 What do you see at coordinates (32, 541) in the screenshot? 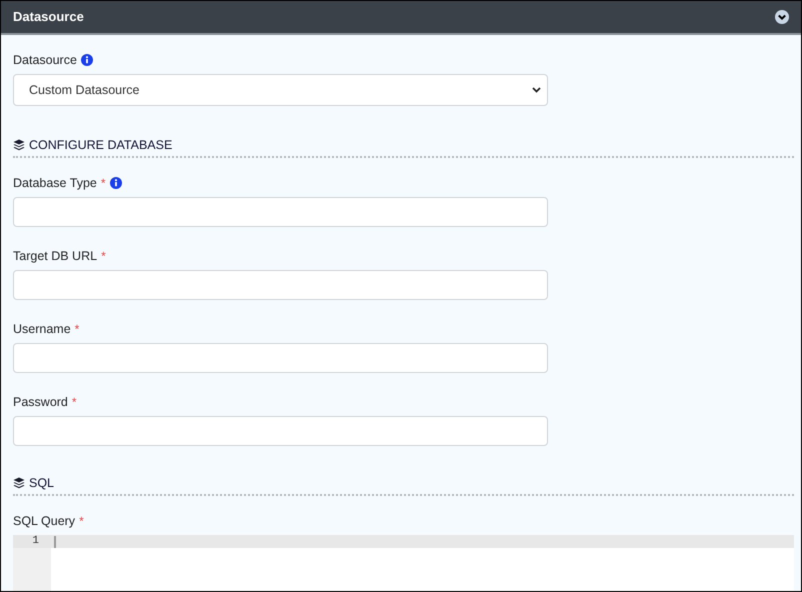
I see `line-number: 1` at bounding box center [32, 541].